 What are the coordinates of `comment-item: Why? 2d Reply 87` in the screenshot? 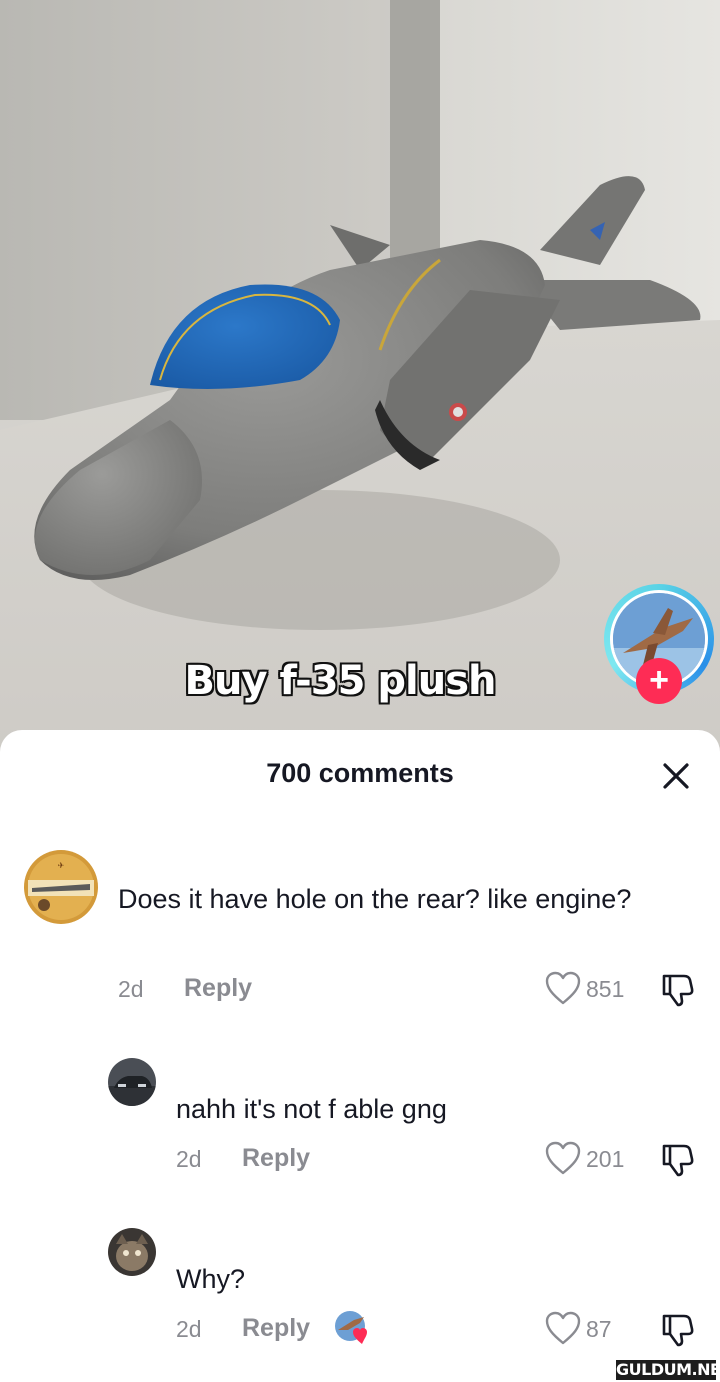 It's located at (360, 1303).